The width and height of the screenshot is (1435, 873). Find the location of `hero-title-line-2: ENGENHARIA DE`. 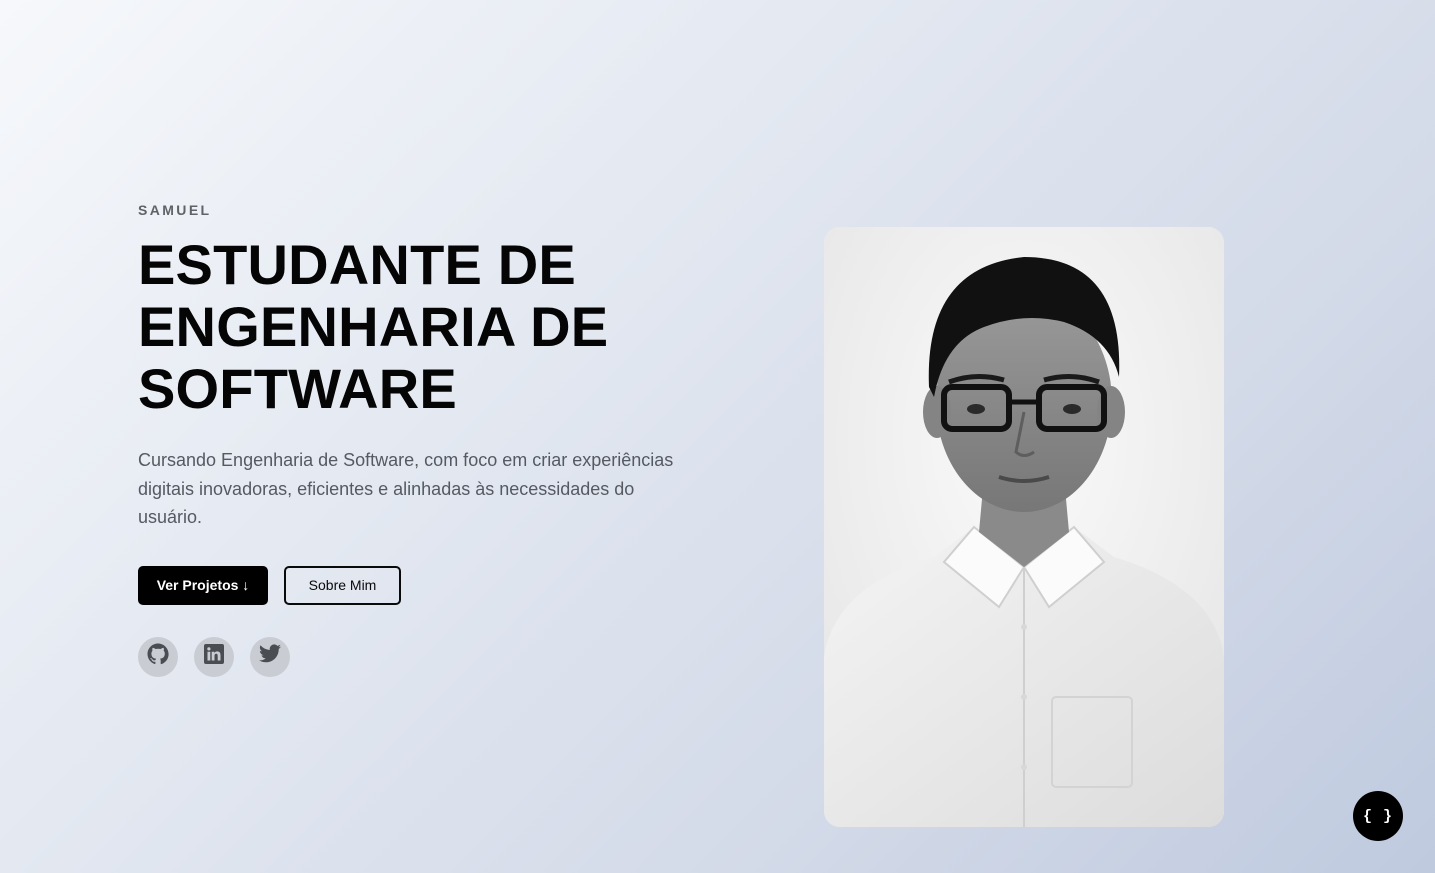

hero-title-line-2: ENGENHARIA DE is located at coordinates (373, 326).